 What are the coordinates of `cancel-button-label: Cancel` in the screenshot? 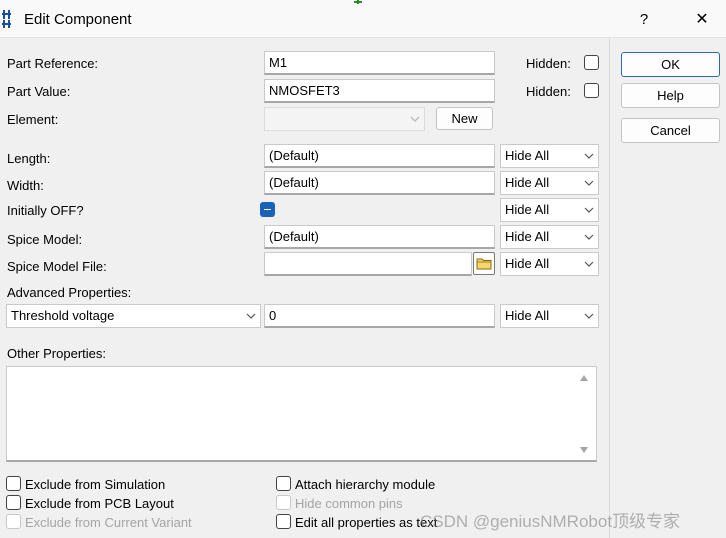 It's located at (670, 130).